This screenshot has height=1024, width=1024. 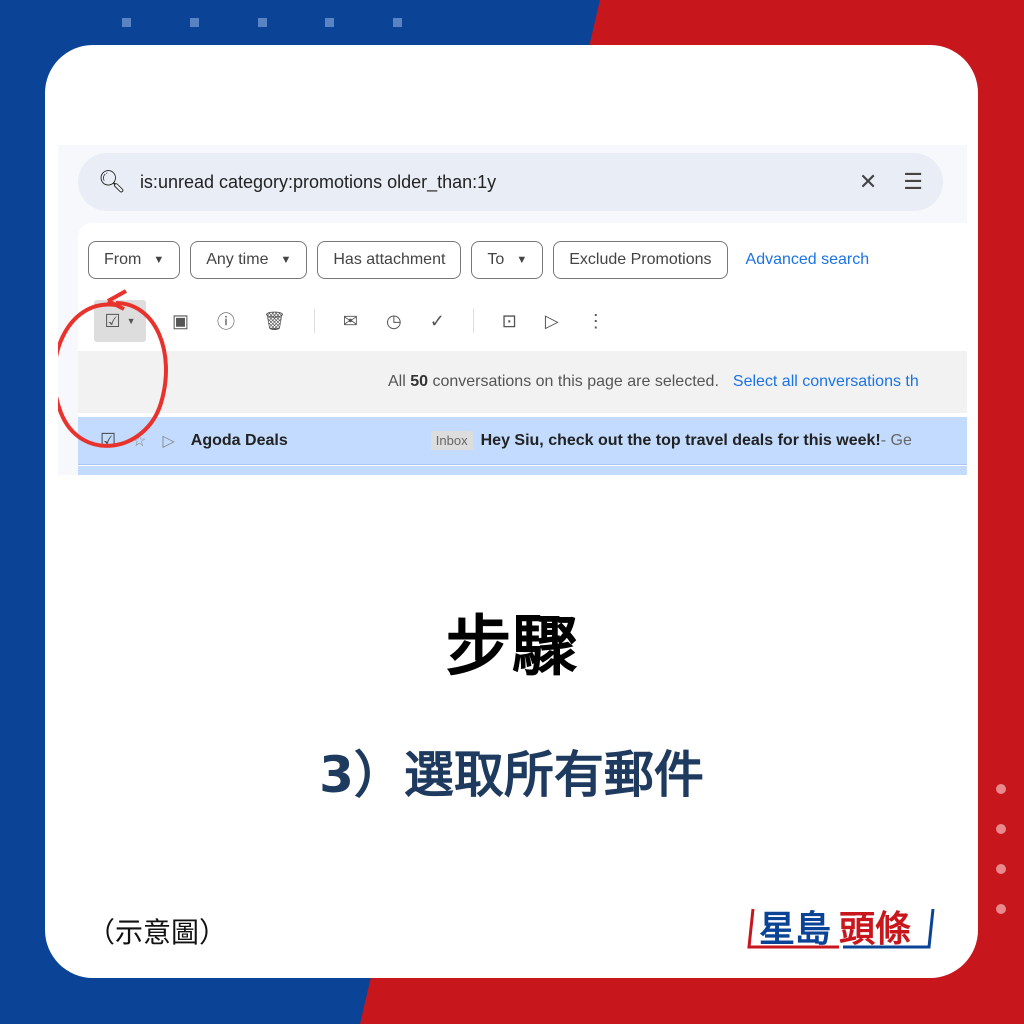 What do you see at coordinates (239, 440) in the screenshot?
I see `email-sender: Agoda Deals` at bounding box center [239, 440].